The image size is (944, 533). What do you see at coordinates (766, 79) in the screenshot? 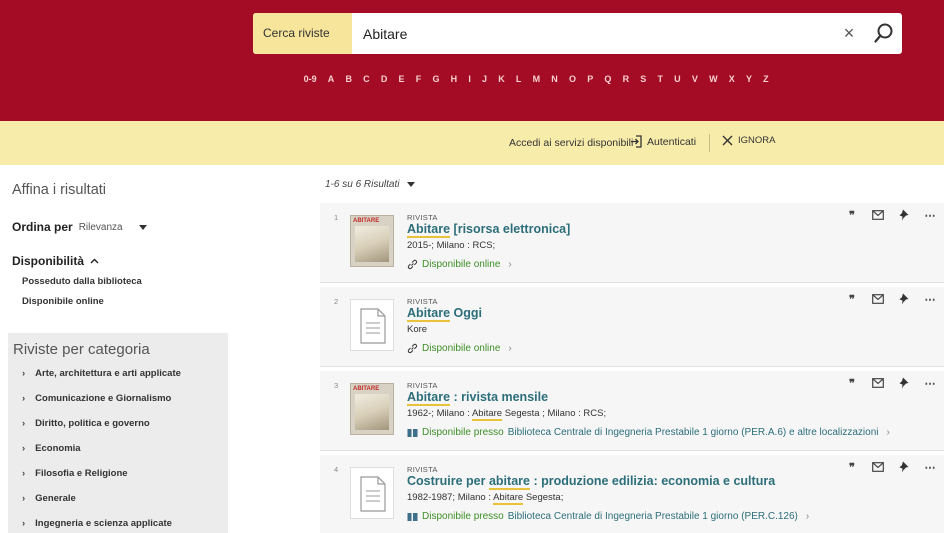
I see `alpha-nav-letter: Z` at bounding box center [766, 79].